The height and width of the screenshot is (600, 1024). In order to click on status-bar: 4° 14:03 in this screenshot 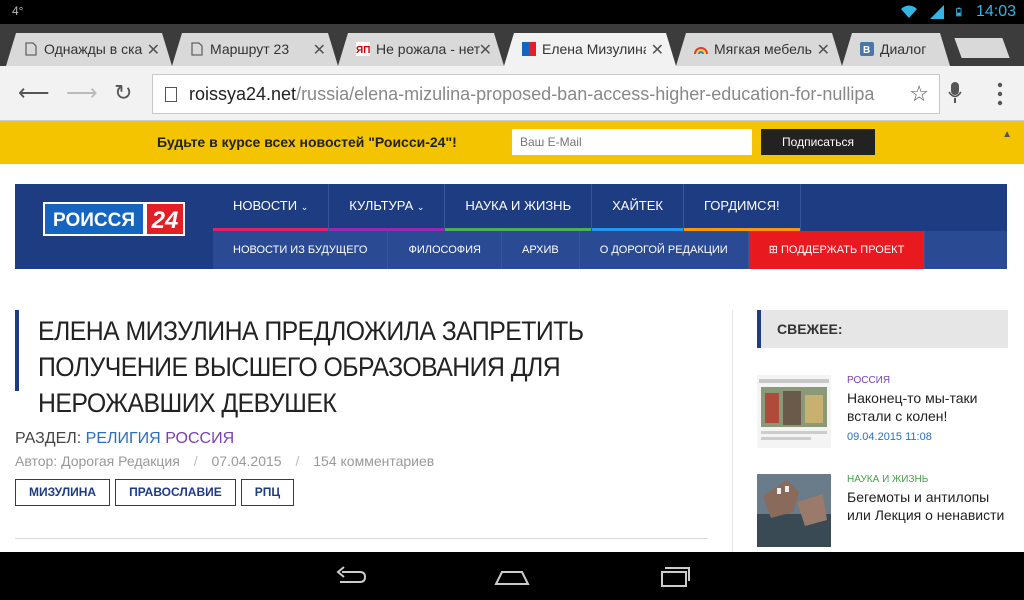, I will do `click(512, 12)`.